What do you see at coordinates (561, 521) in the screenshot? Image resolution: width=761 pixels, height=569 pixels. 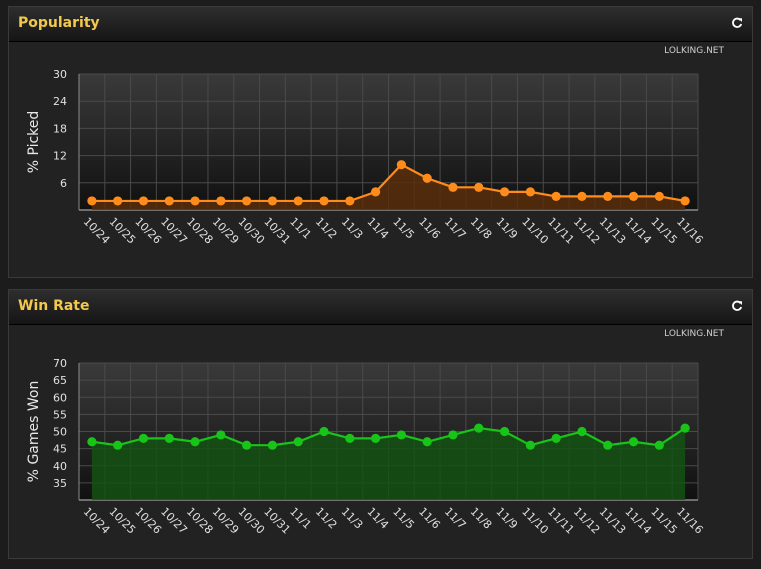 I see `winrate-x-tick-label: 11/11` at bounding box center [561, 521].